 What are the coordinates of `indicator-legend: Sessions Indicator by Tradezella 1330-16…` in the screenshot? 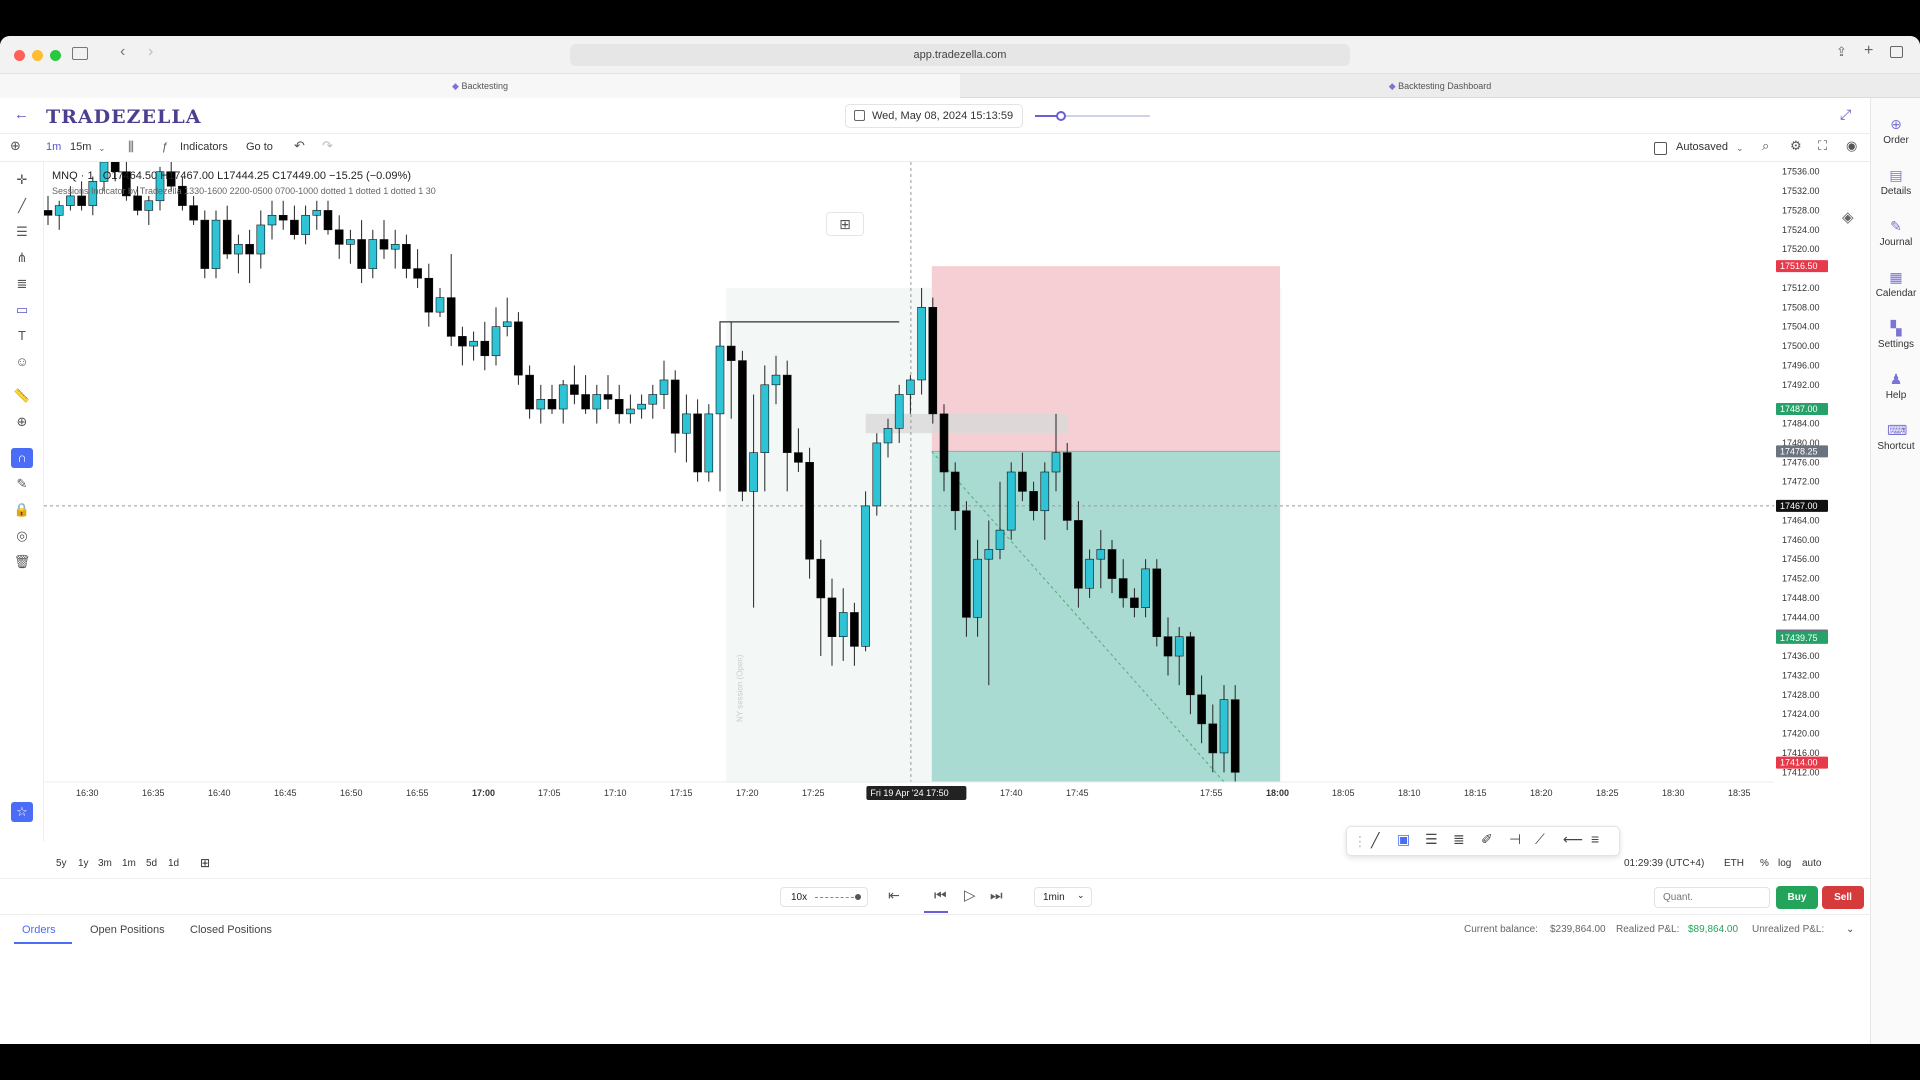 It's located at (244, 191).